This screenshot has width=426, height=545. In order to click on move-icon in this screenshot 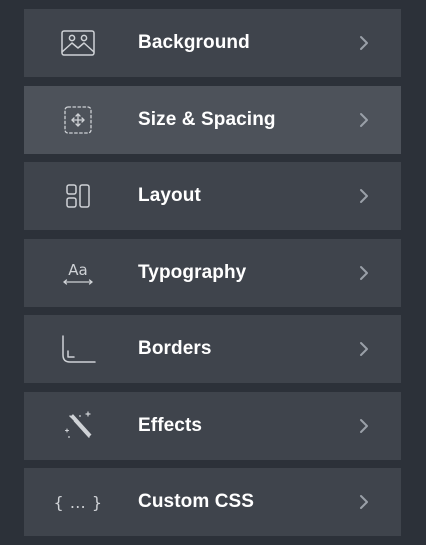, I will do `click(78, 120)`.